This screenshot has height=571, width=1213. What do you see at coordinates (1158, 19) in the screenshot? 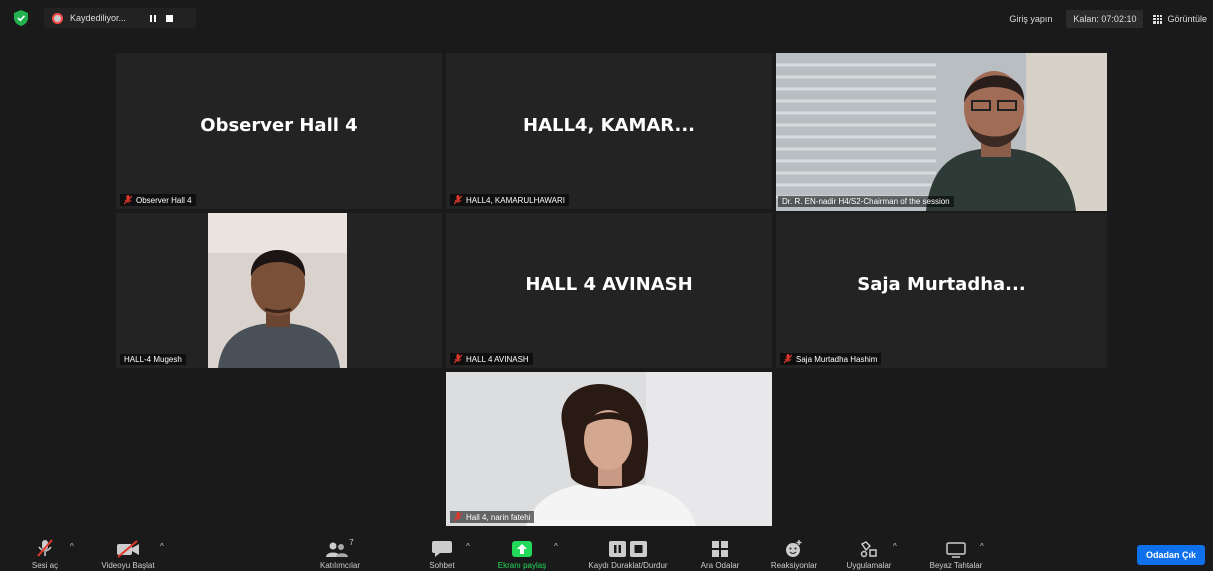
I see `grid-view-icon` at bounding box center [1158, 19].